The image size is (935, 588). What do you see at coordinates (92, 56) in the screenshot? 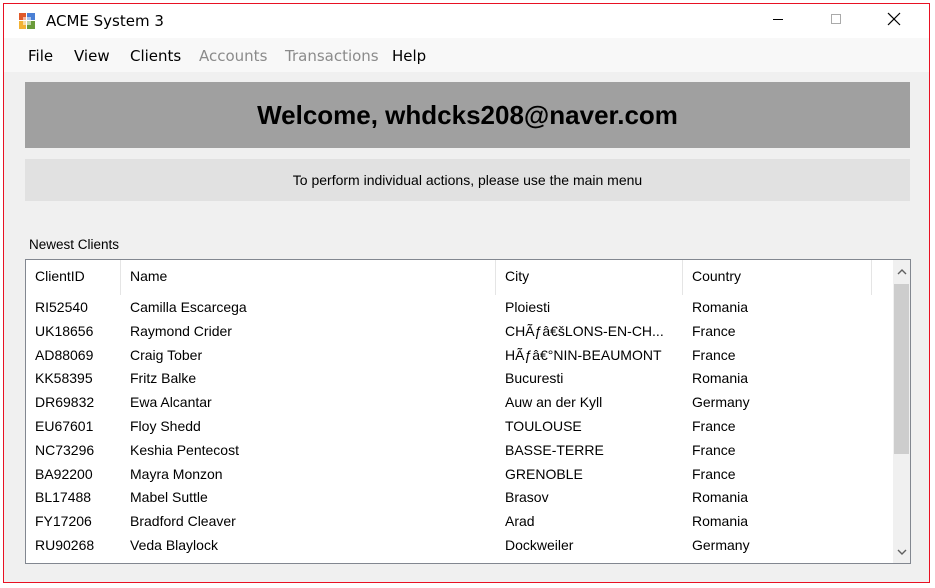
I see `menu-view: View` at bounding box center [92, 56].